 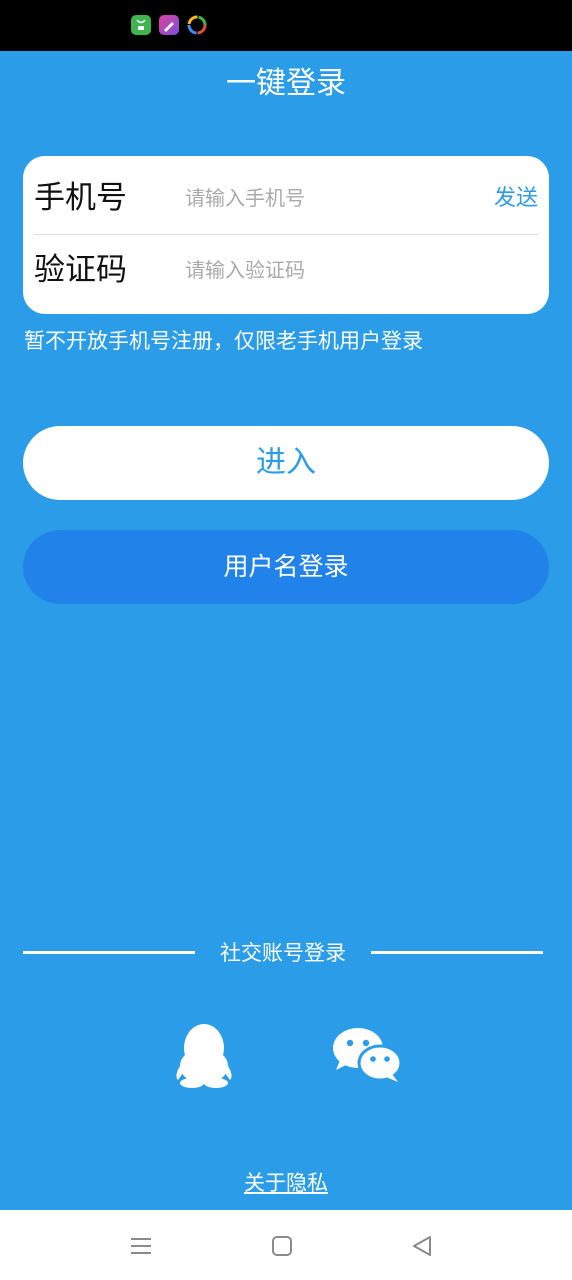 I want to click on phone-label: 手机号, so click(x=80, y=198).